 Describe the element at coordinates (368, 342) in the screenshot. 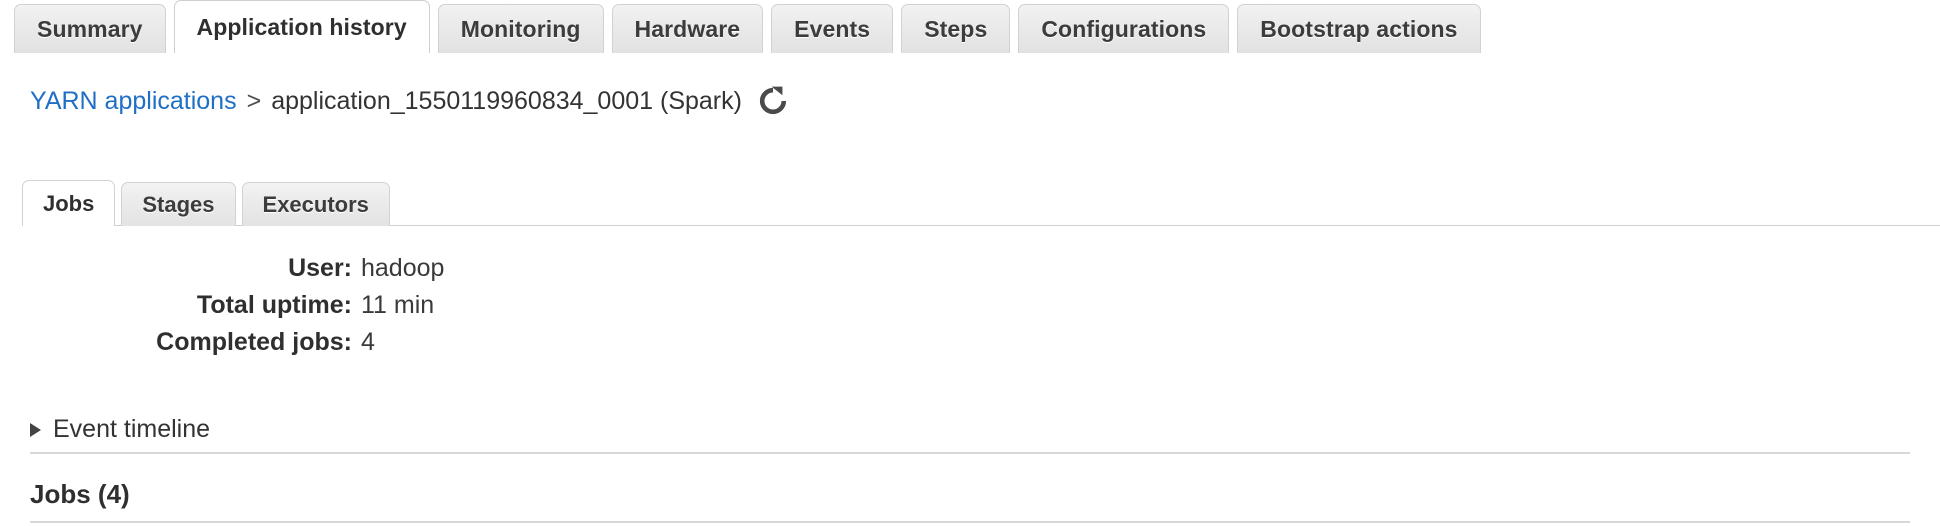

I see `summary-value: 4` at that location.